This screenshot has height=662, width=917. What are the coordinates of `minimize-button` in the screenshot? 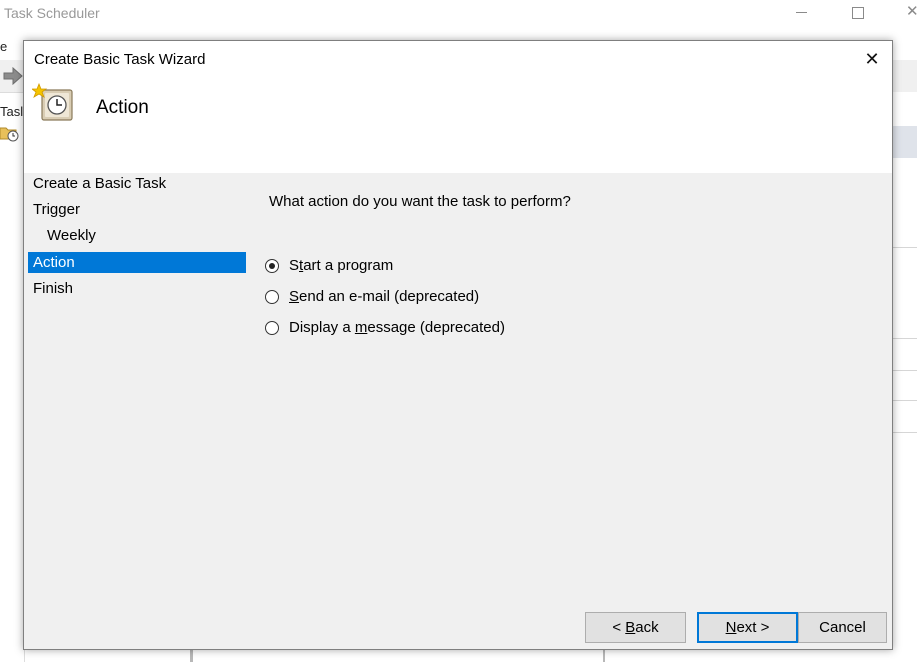 It's located at (801, 12).